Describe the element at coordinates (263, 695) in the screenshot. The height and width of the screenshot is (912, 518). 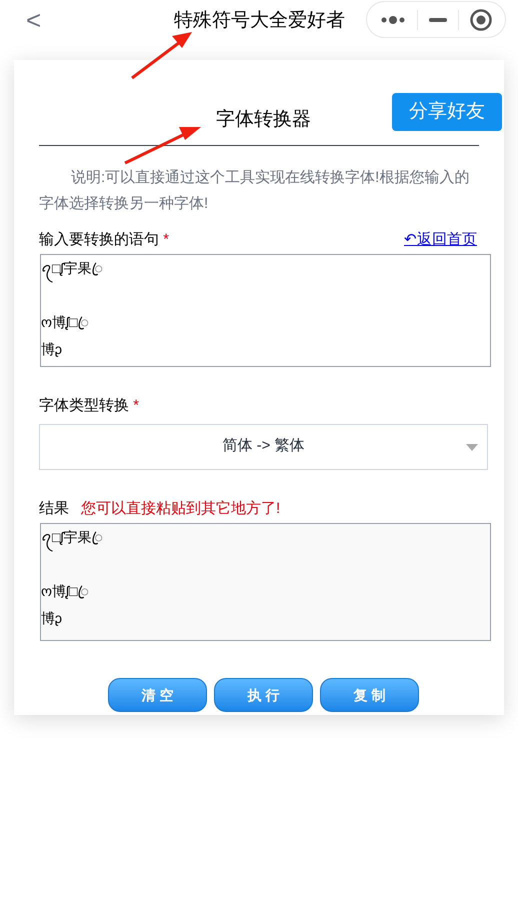
I see `action-button: 执 行` at that location.